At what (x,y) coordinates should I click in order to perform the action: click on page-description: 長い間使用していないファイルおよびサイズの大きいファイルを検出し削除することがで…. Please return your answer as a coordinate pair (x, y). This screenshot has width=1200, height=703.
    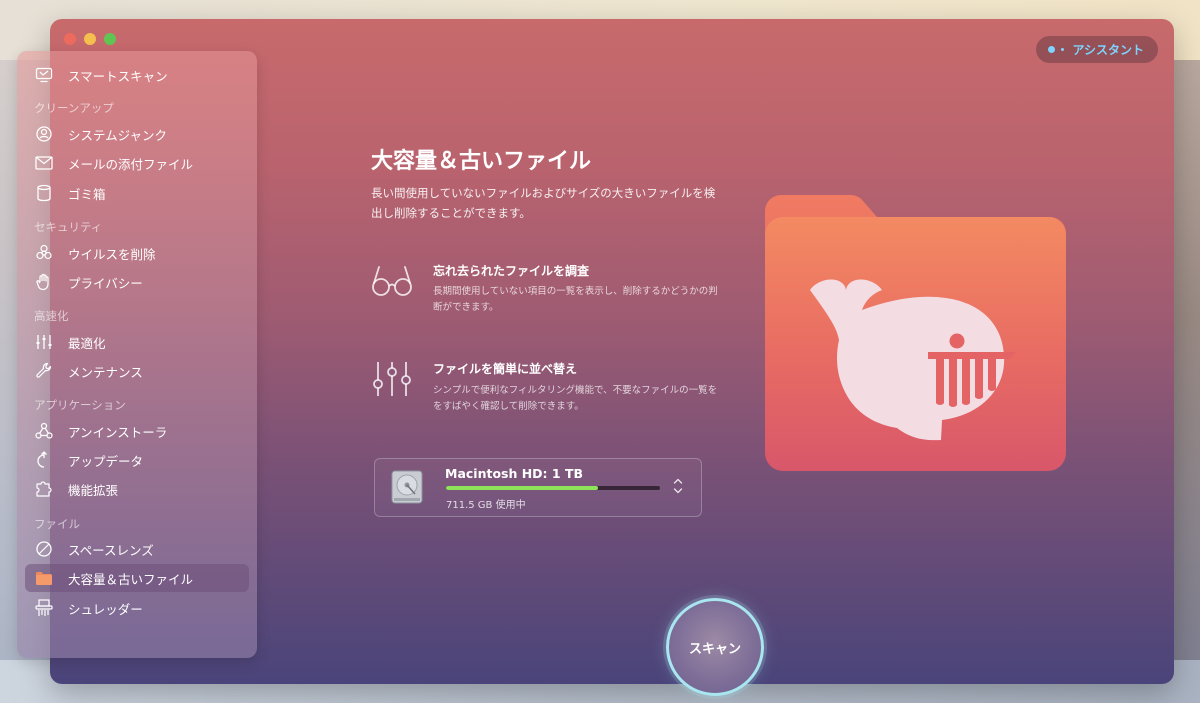
    Looking at the image, I should click on (543, 203).